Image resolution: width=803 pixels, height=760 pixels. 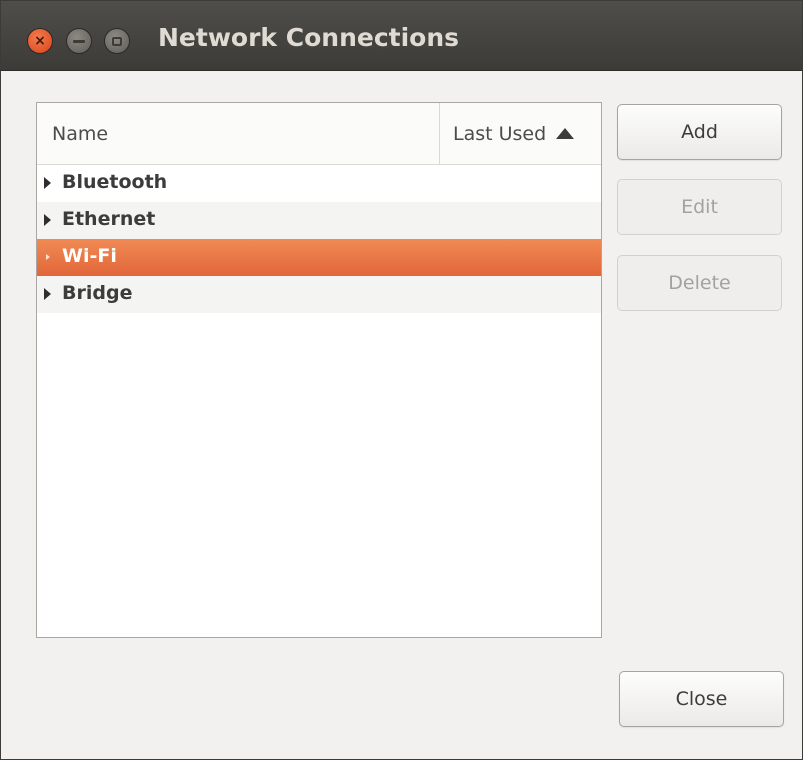 I want to click on add-button: Add, so click(x=699, y=132).